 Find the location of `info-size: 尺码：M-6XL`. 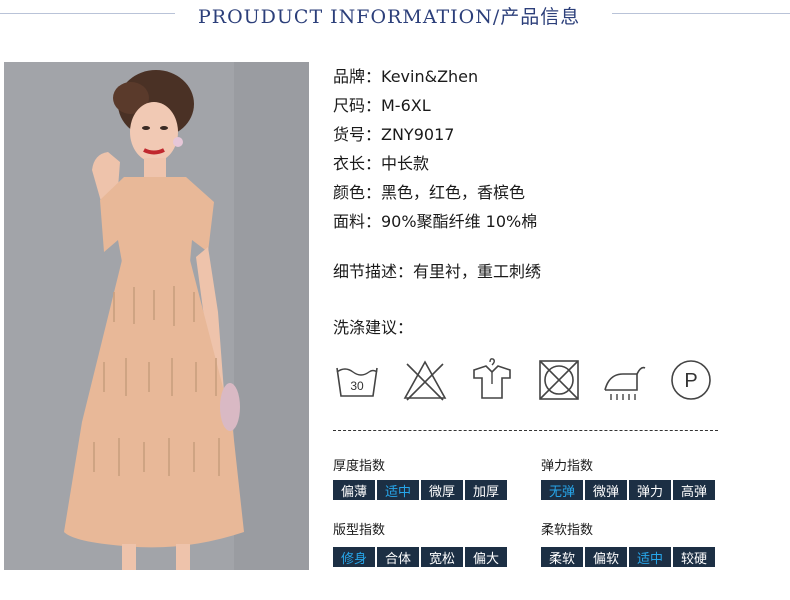

info-size: 尺码：M-6XL is located at coordinates (382, 105).